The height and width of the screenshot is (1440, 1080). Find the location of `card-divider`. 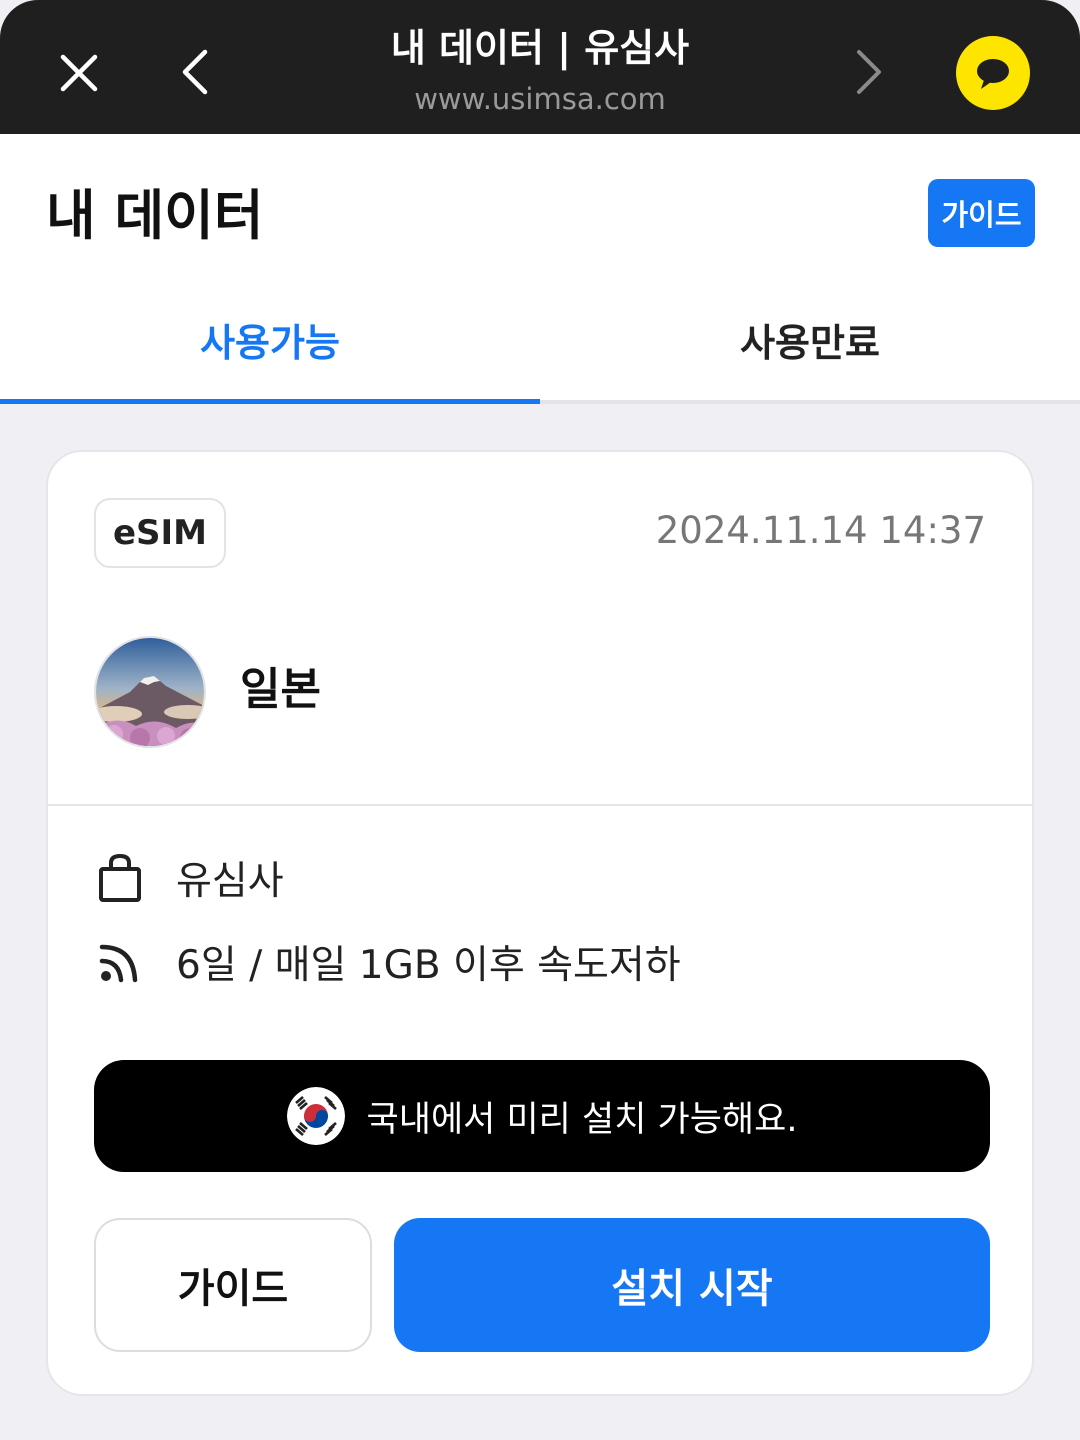

card-divider is located at coordinates (540, 805).